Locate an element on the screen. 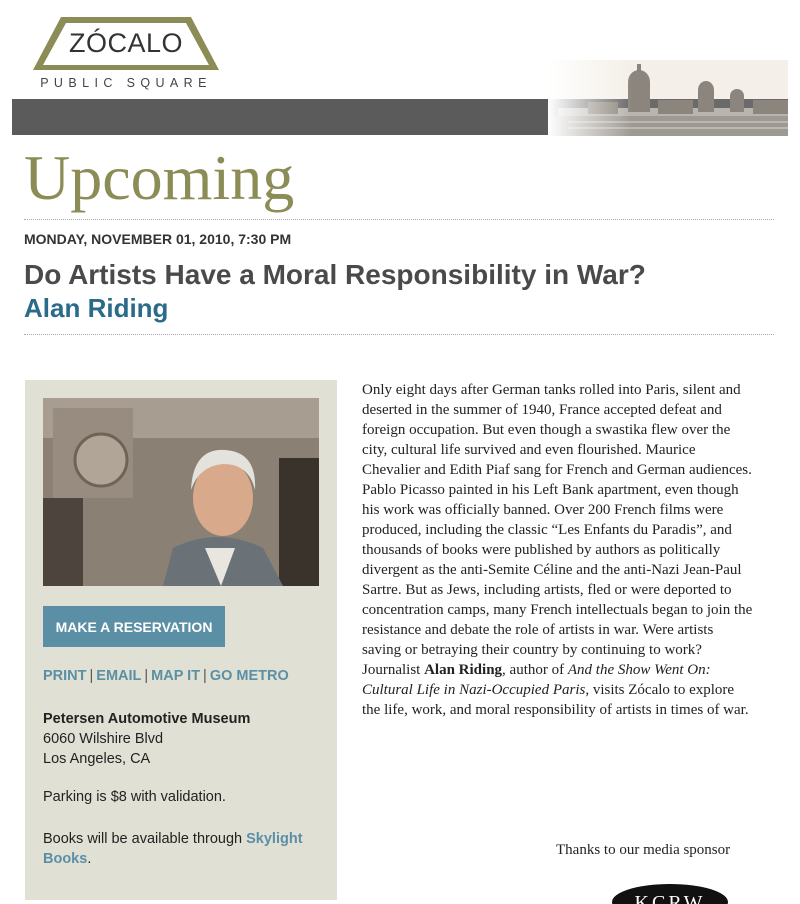 The image size is (800, 904). zocalo-logo: ZÓCALO PUBLIC SQUARE is located at coordinates (126, 55).